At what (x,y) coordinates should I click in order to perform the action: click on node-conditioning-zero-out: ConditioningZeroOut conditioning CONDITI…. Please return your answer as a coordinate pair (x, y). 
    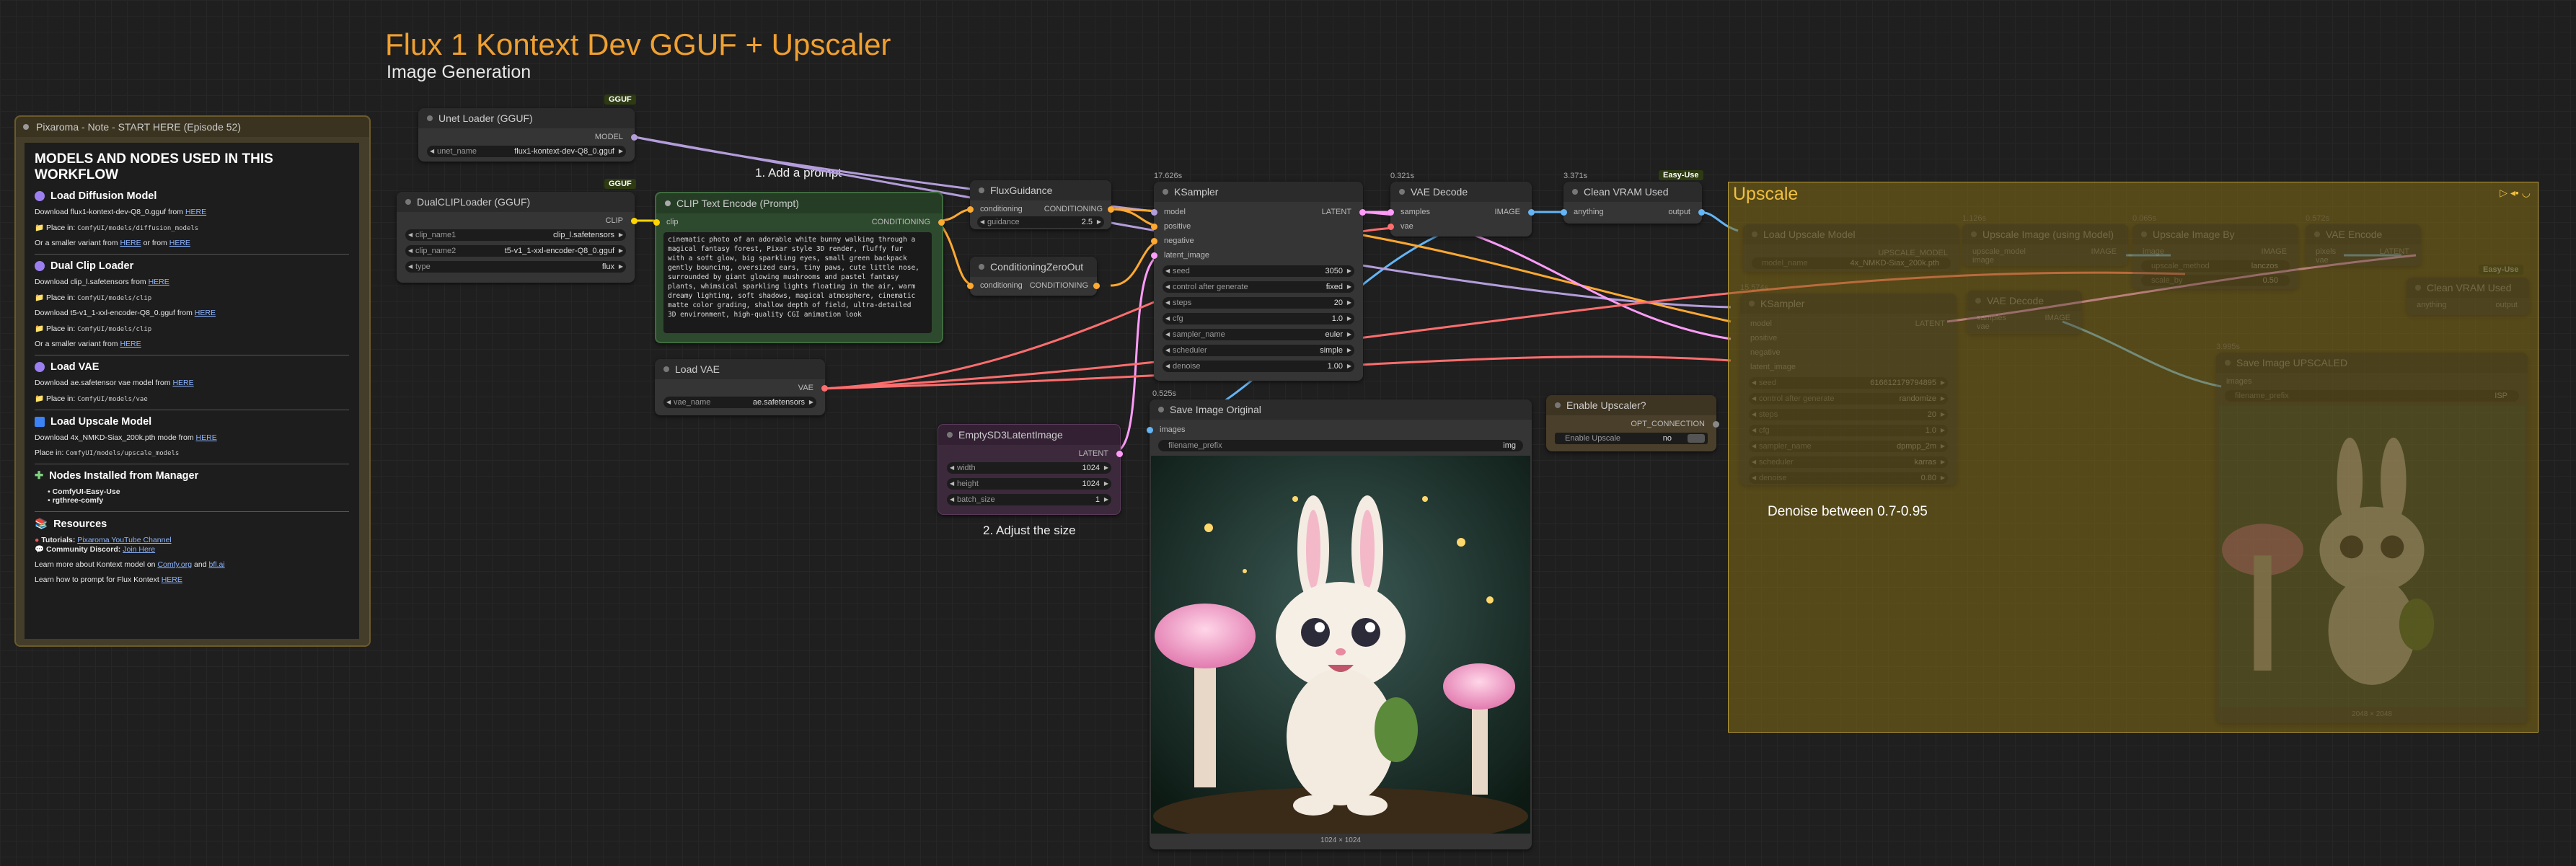
    Looking at the image, I should click on (1033, 276).